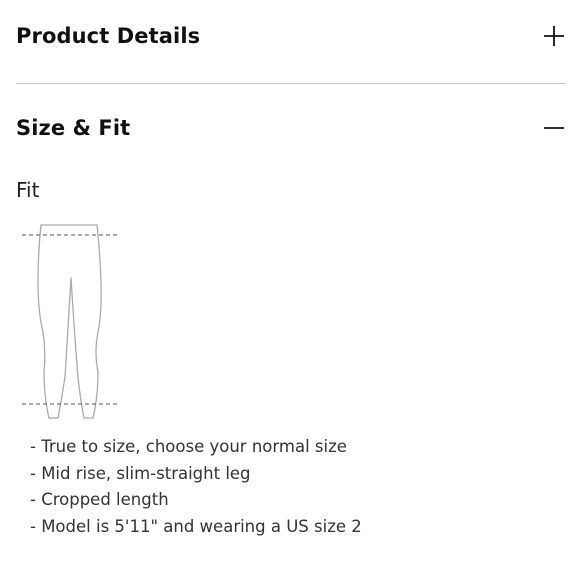  Describe the element at coordinates (28, 190) in the screenshot. I see `fit-subtitle: Fit` at that location.